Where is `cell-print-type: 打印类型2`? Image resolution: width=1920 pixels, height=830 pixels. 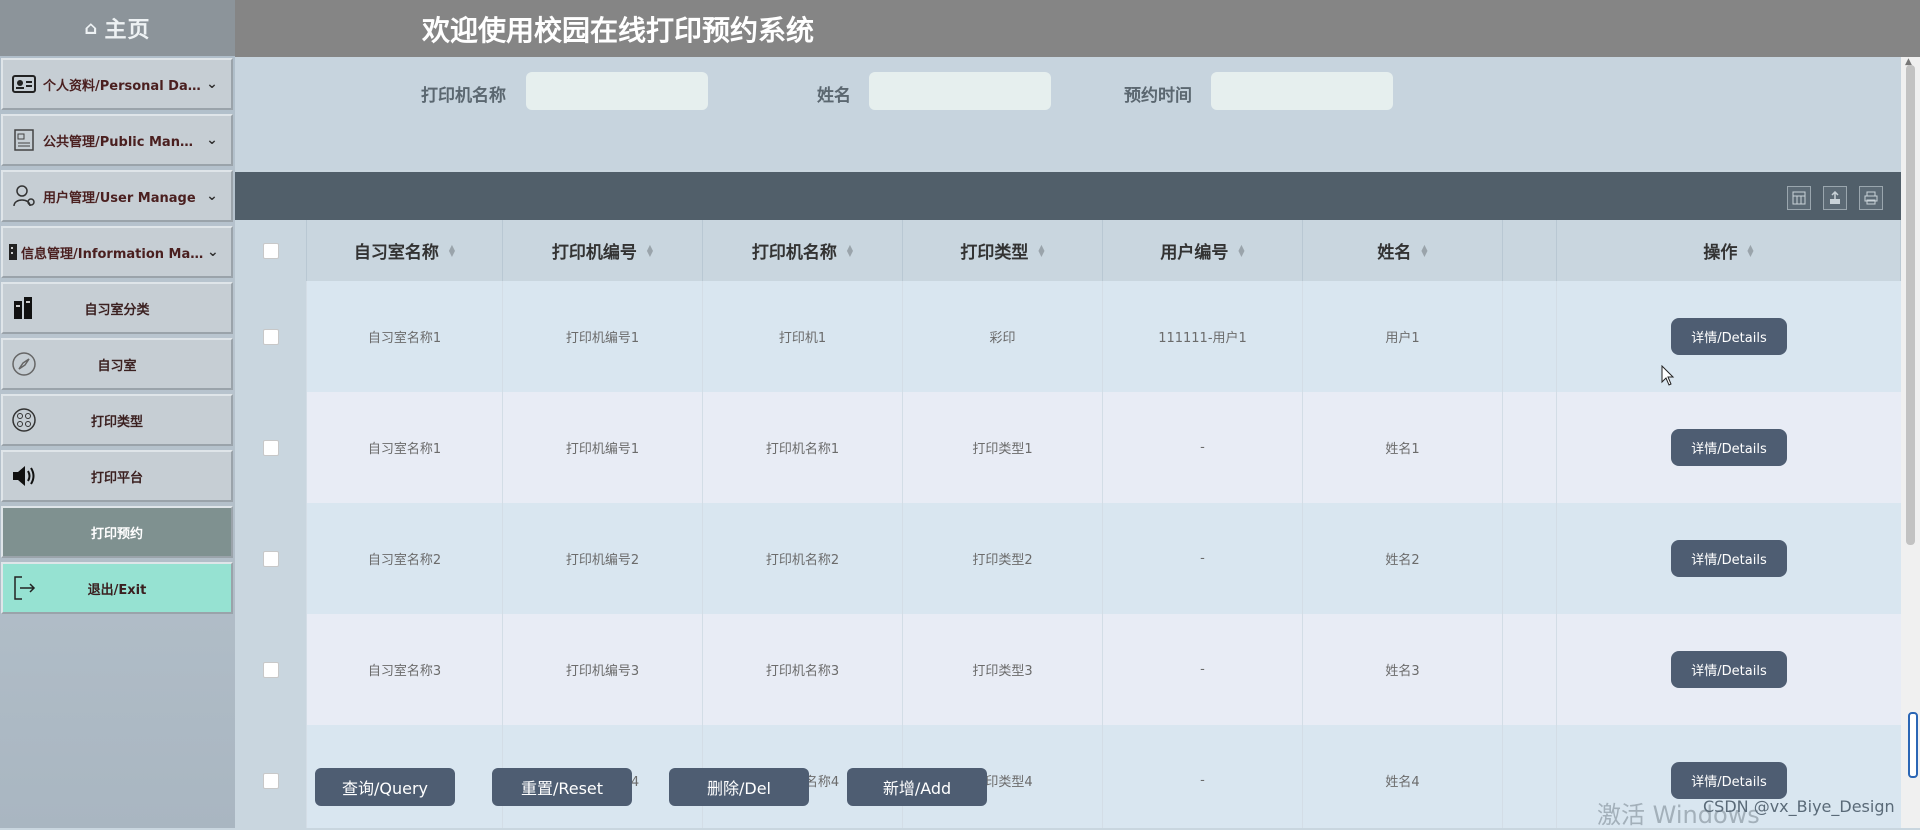
cell-print-type: 打印类型2 is located at coordinates (1003, 558).